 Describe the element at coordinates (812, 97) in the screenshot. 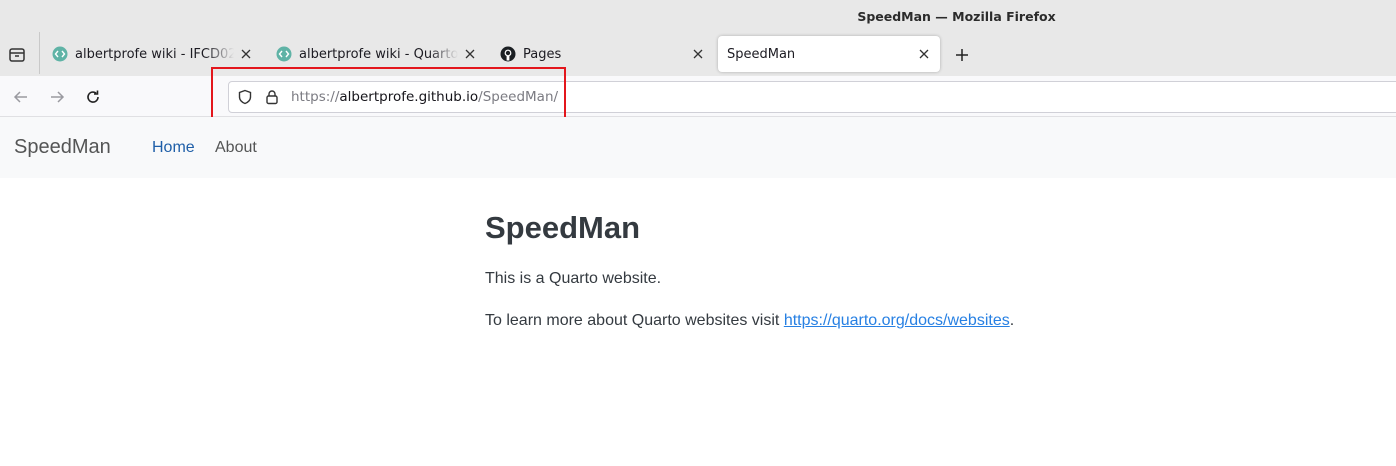

I see `url-bar: https://albertprofe.github.io/SpeedMan/` at that location.